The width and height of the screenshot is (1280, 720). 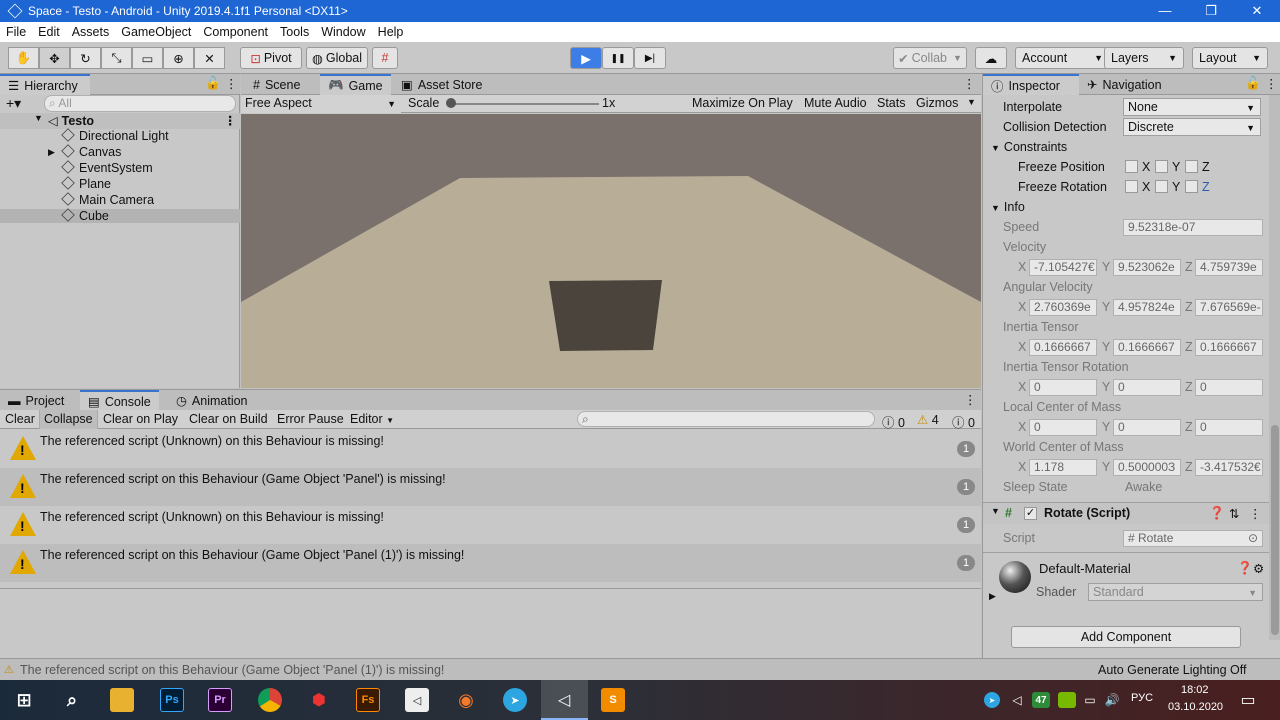 I want to click on account-dropdown: Account ▼, so click(x=1062, y=58).